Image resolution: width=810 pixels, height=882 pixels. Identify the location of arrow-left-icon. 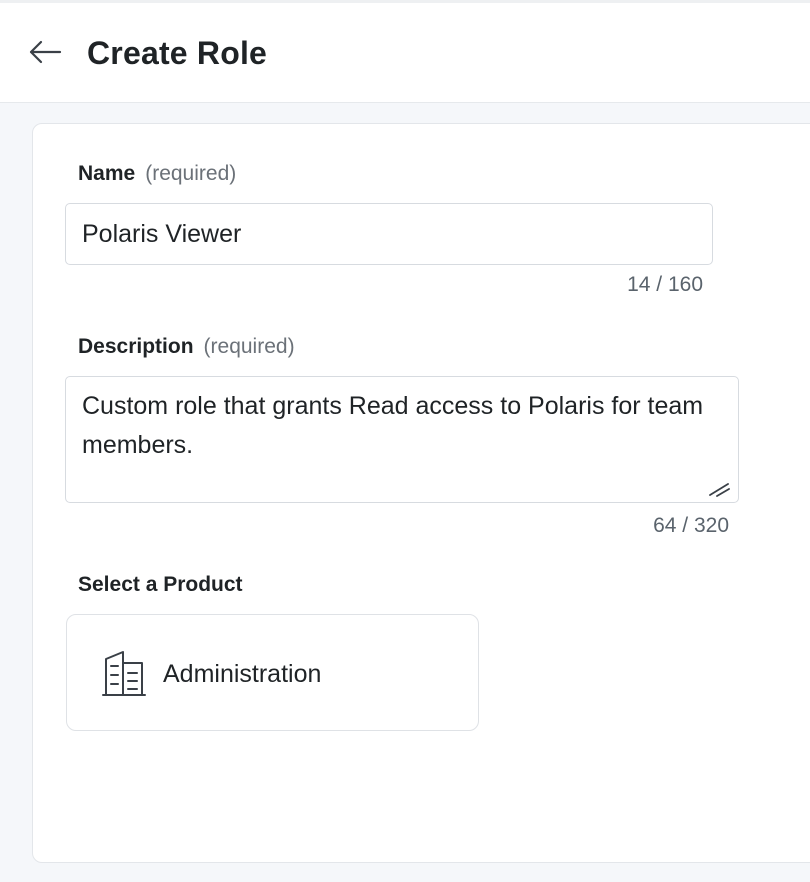
(45, 52).